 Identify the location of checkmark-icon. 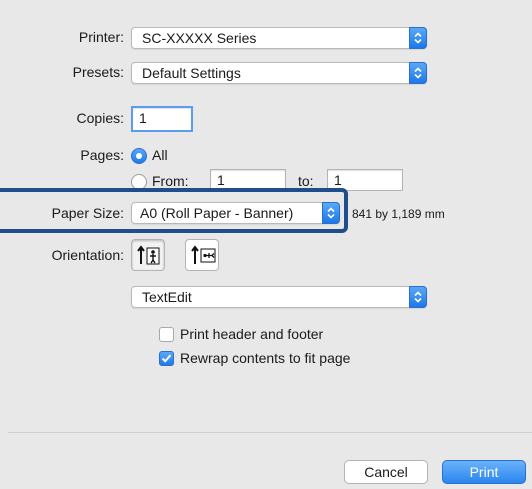
(166, 358).